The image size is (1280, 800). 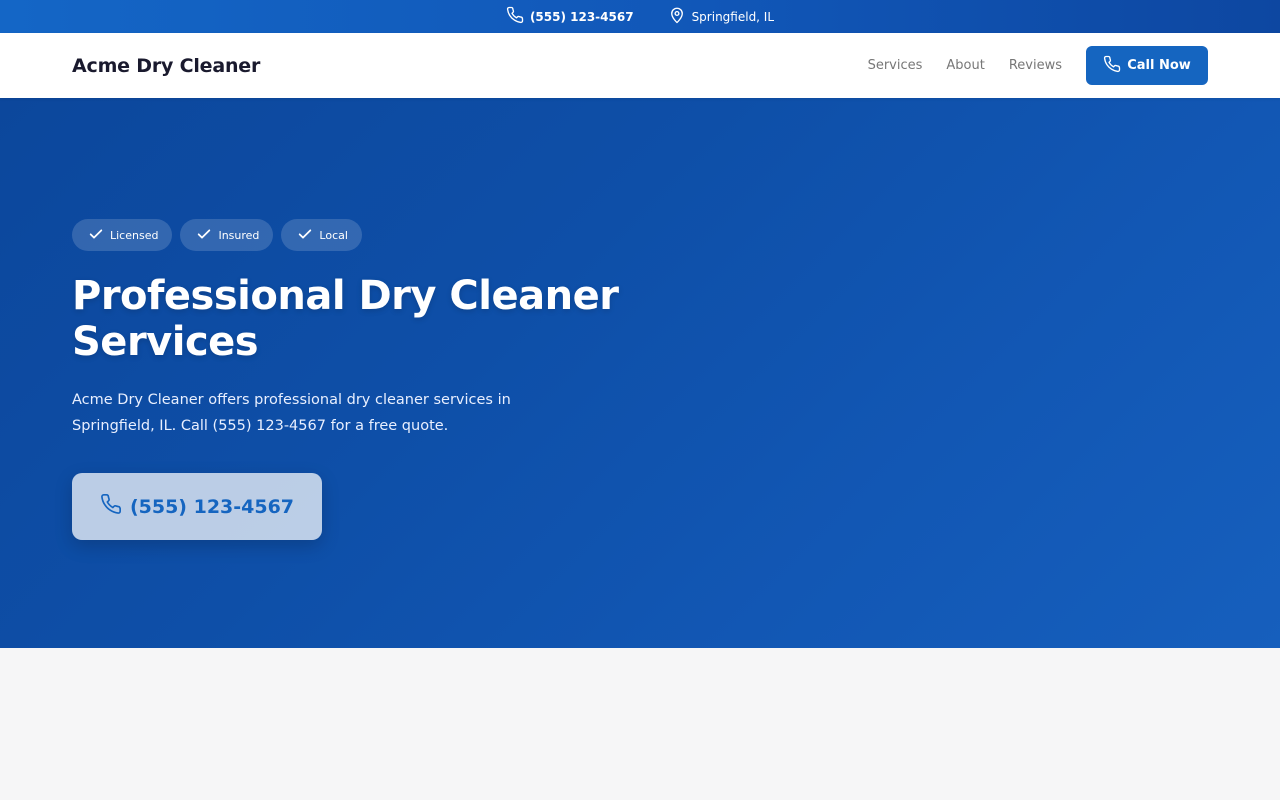 What do you see at coordinates (895, 65) in the screenshot?
I see `nav-link-services: Services` at bounding box center [895, 65].